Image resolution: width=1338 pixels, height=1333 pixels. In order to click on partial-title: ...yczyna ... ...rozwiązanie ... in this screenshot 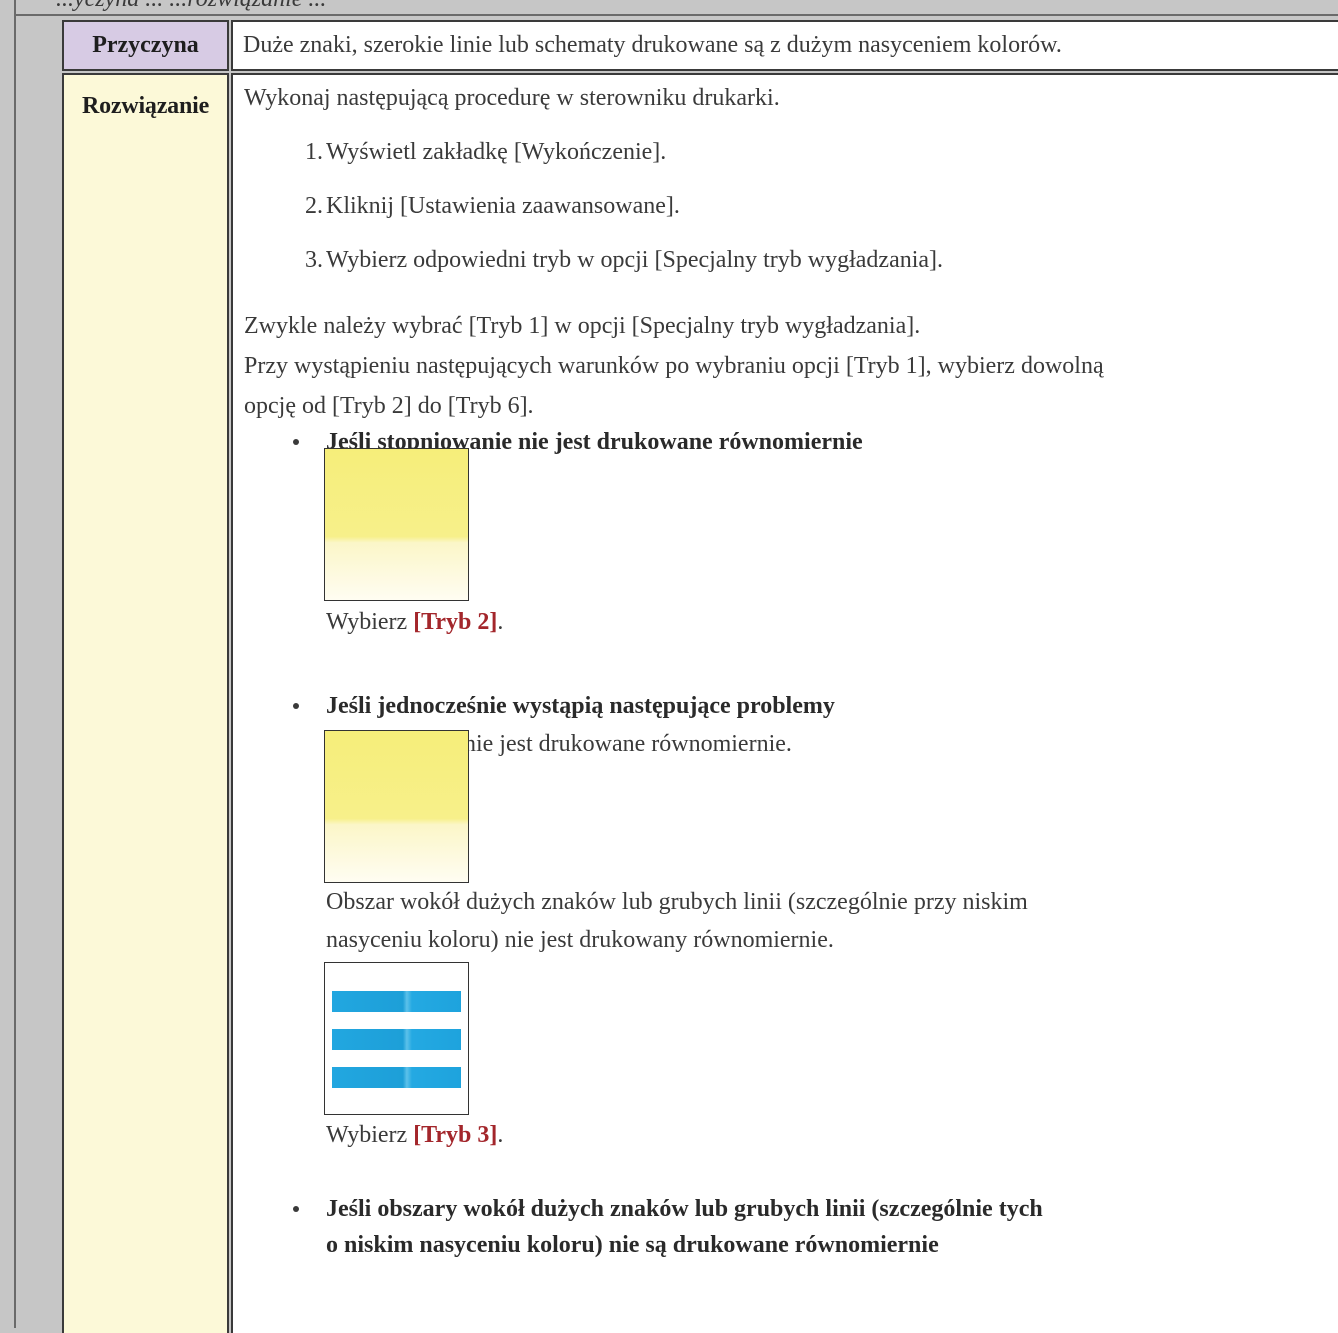, I will do `click(191, 6)`.